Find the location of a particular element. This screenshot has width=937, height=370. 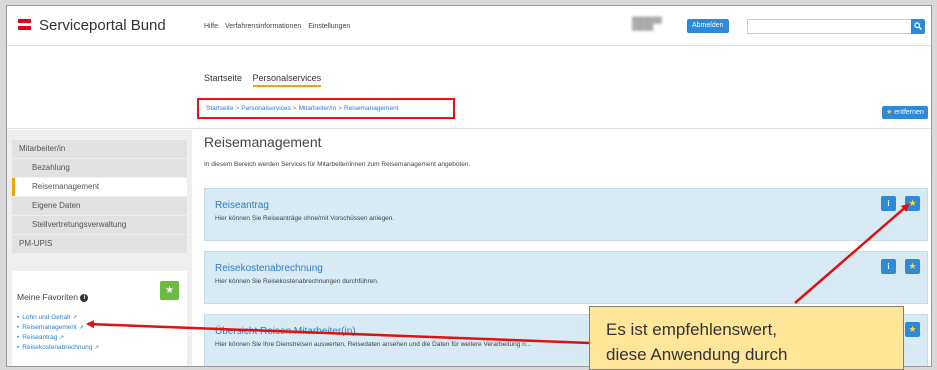

breadcrumb-travel-management: Reisemanagement is located at coordinates (371, 108).